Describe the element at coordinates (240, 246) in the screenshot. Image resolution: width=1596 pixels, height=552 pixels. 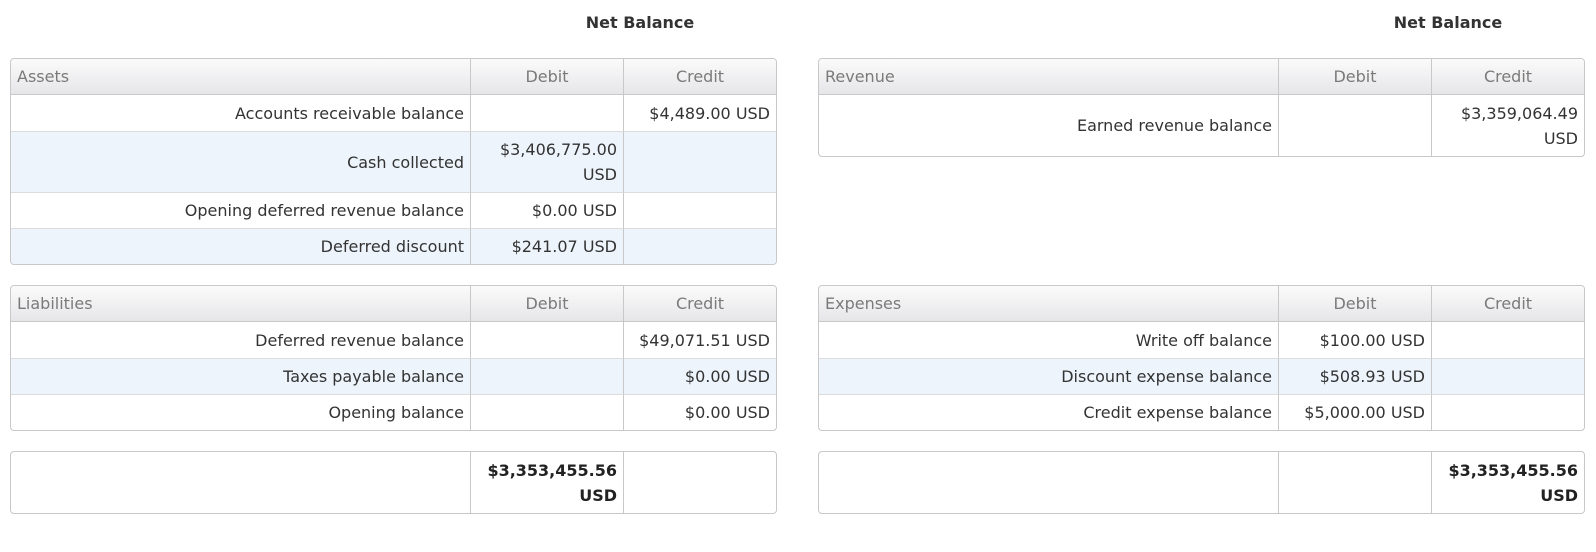
I see `row-name: Deferred discount` at that location.